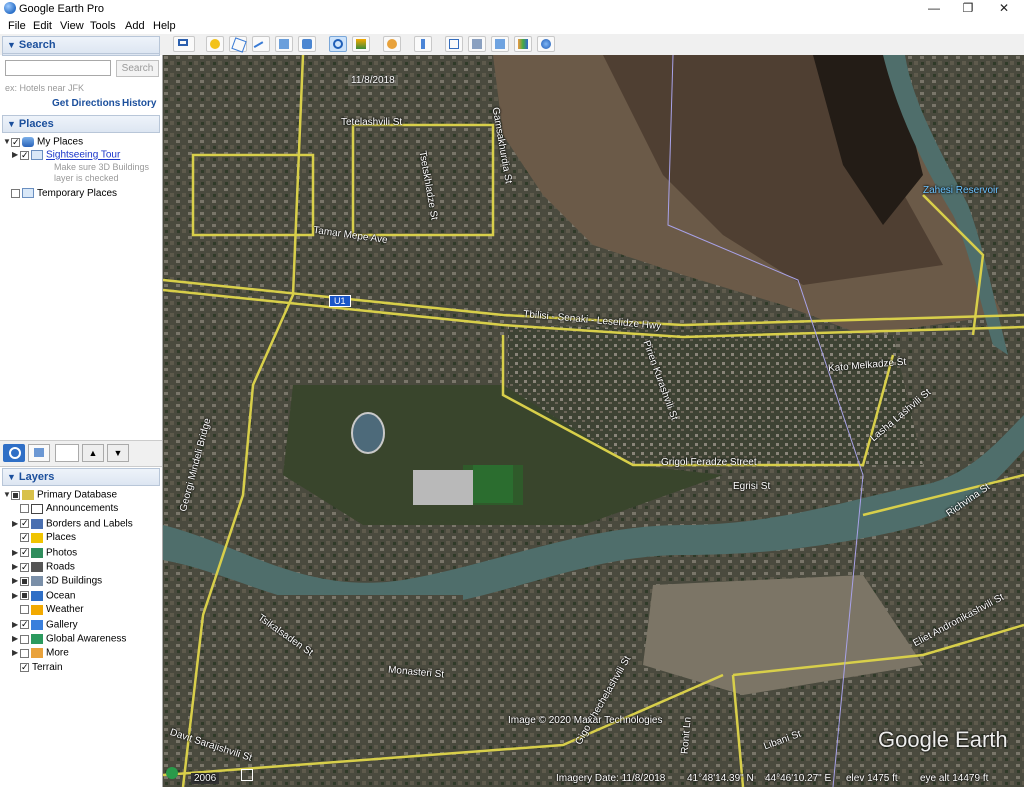 This screenshot has height=787, width=1024. I want to click on search-places-button, so click(14, 453).